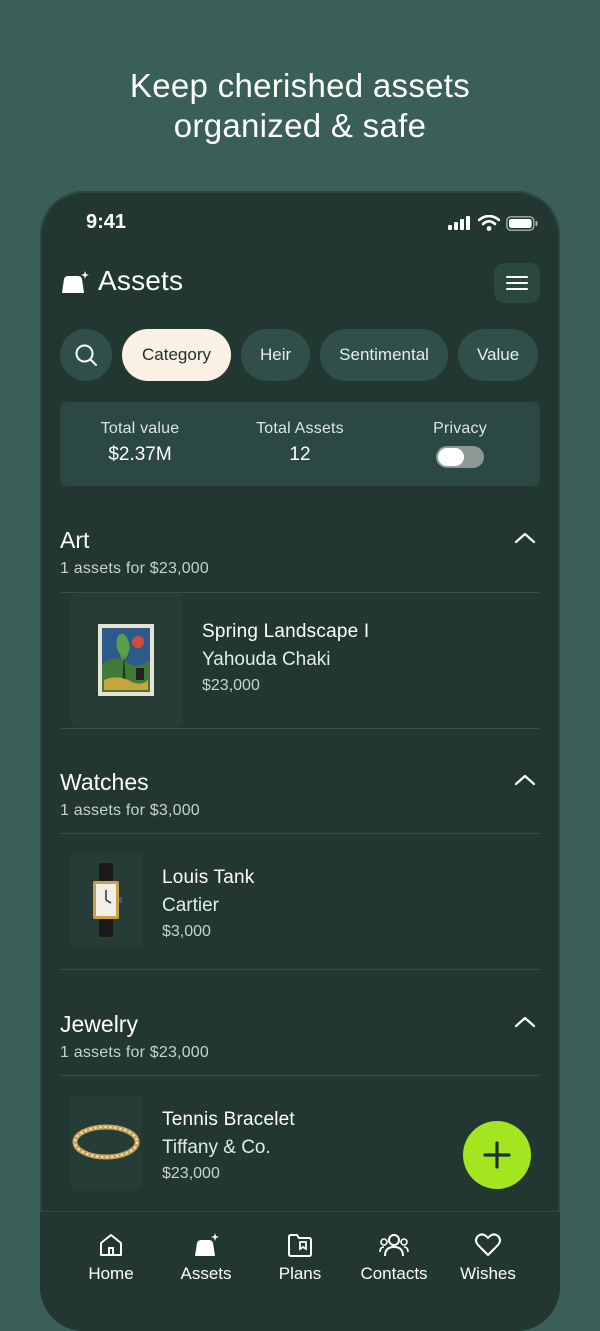  I want to click on asset-maker: Yahouda Chaki, so click(266, 659).